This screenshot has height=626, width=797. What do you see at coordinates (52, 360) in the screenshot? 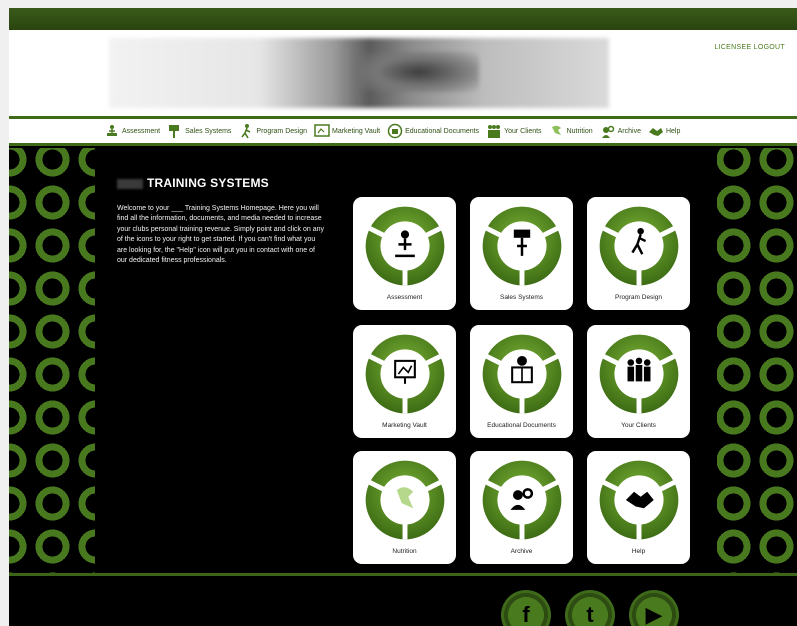
I see `decorative-pattern-left` at bounding box center [52, 360].